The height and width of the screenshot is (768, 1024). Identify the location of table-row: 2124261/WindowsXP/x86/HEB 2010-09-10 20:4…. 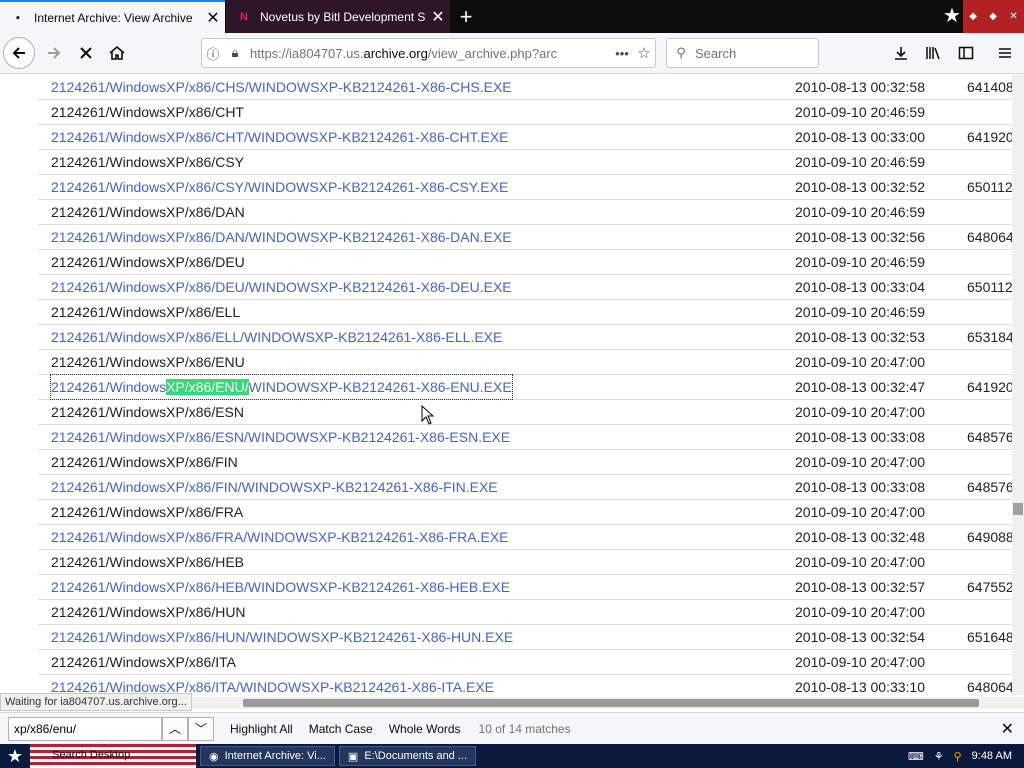
(526, 562).